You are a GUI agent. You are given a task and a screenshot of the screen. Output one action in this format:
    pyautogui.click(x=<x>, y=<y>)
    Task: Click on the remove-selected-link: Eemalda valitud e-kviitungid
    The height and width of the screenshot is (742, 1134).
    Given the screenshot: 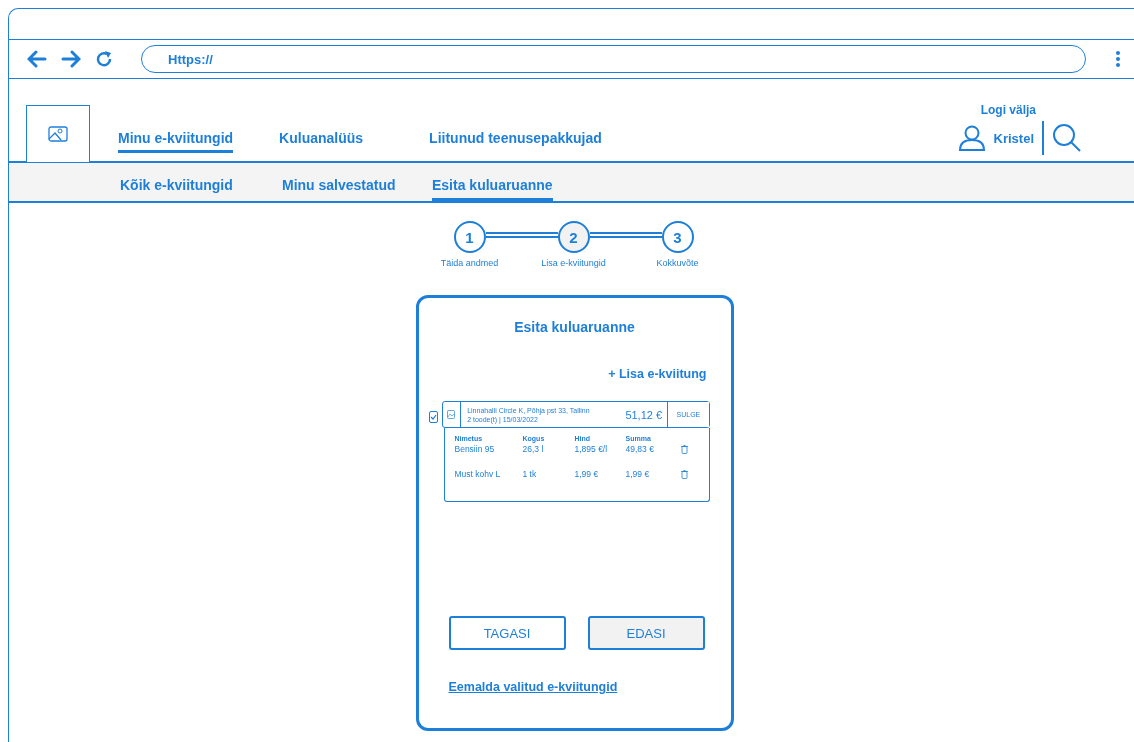 What is the action you would take?
    pyautogui.click(x=577, y=687)
    